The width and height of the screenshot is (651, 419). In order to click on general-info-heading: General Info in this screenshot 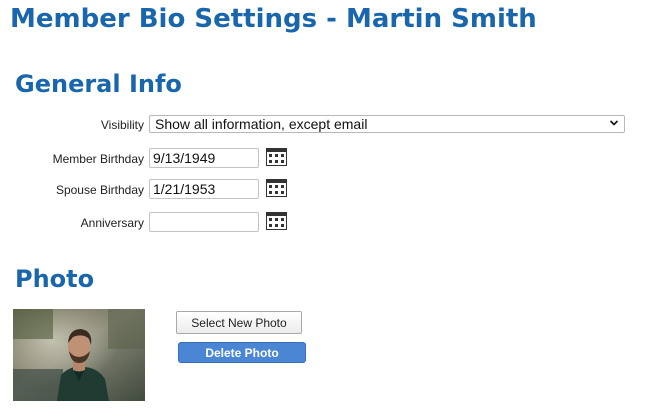, I will do `click(98, 84)`.